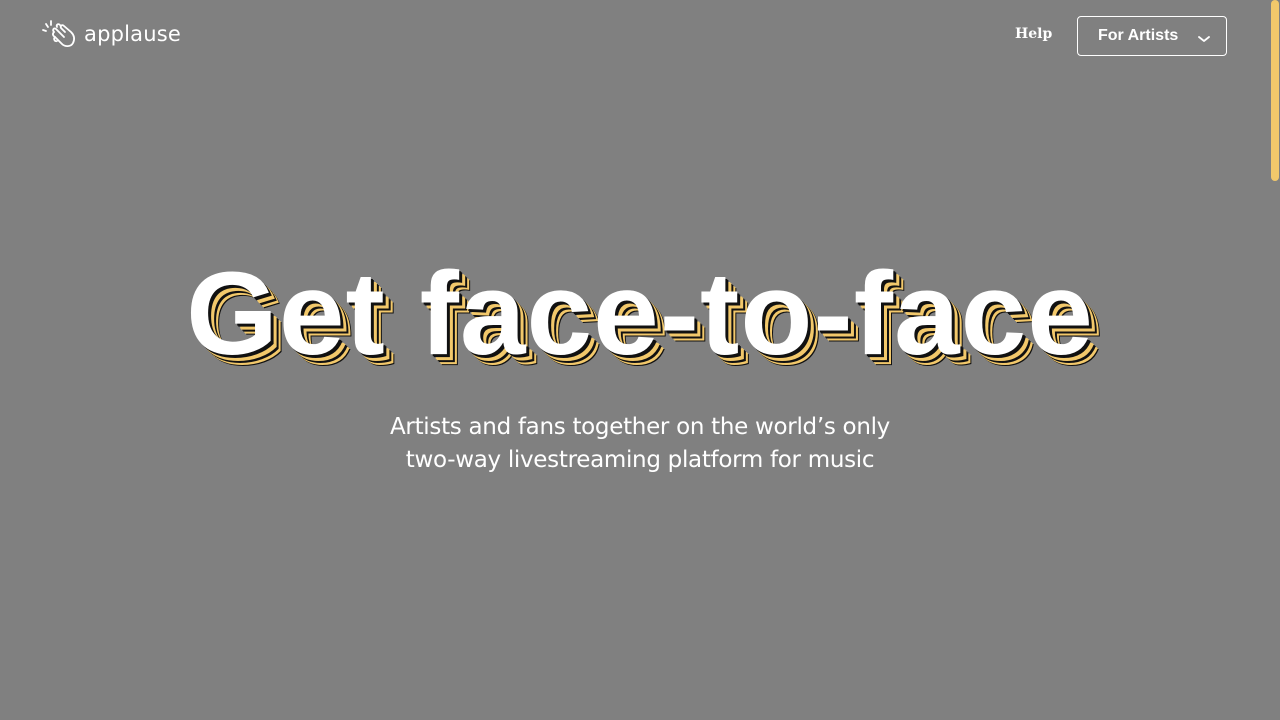 Image resolution: width=1280 pixels, height=720 pixels. Describe the element at coordinates (1138, 35) in the screenshot. I see `for-artists-label: For Artists` at that location.